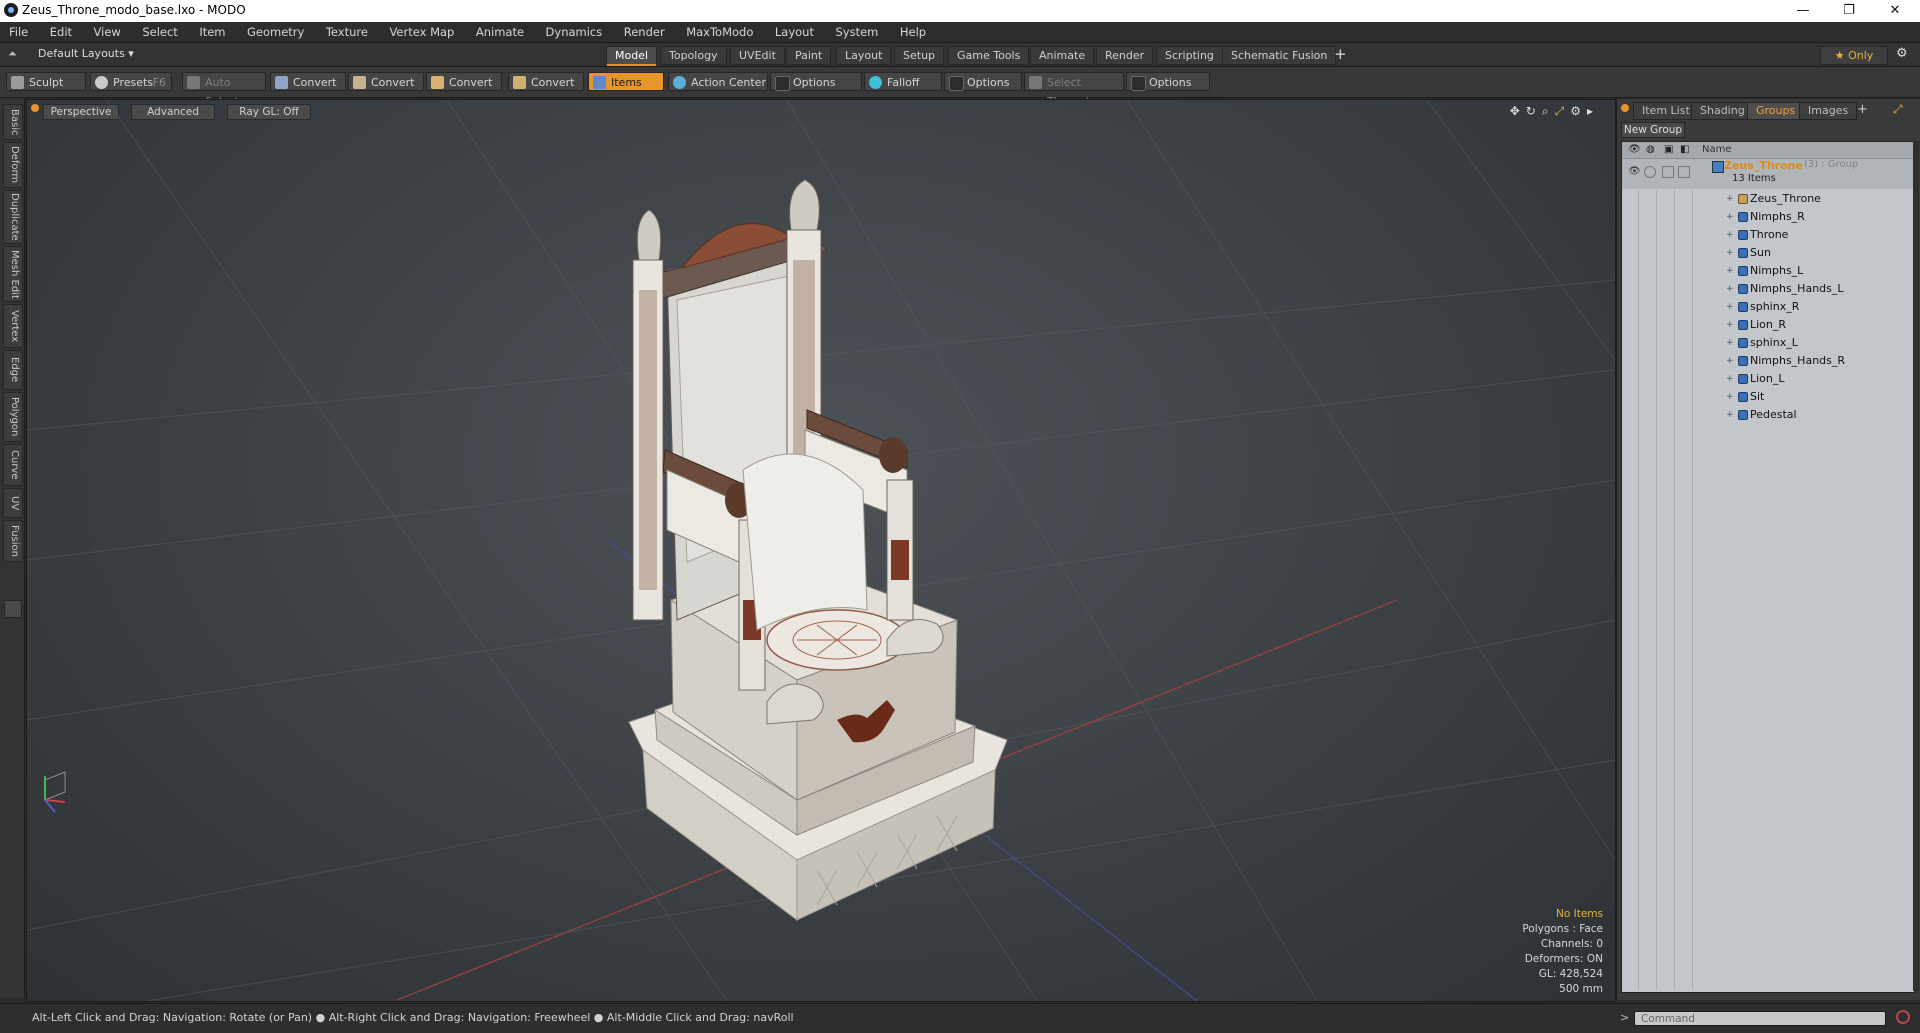 Image resolution: width=1920 pixels, height=1033 pixels. Describe the element at coordinates (956, 83) in the screenshot. I see `checkbox-icon` at that location.